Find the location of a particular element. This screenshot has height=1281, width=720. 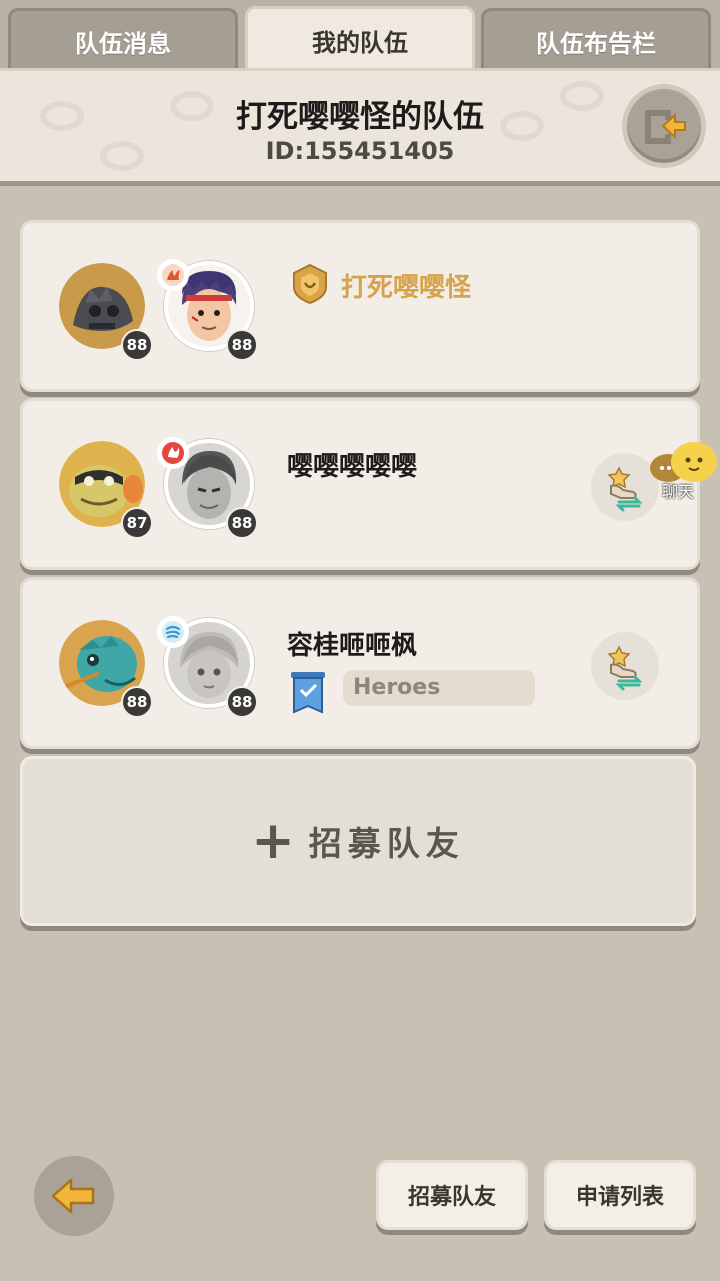

transfer-leader-button is located at coordinates (625, 666).